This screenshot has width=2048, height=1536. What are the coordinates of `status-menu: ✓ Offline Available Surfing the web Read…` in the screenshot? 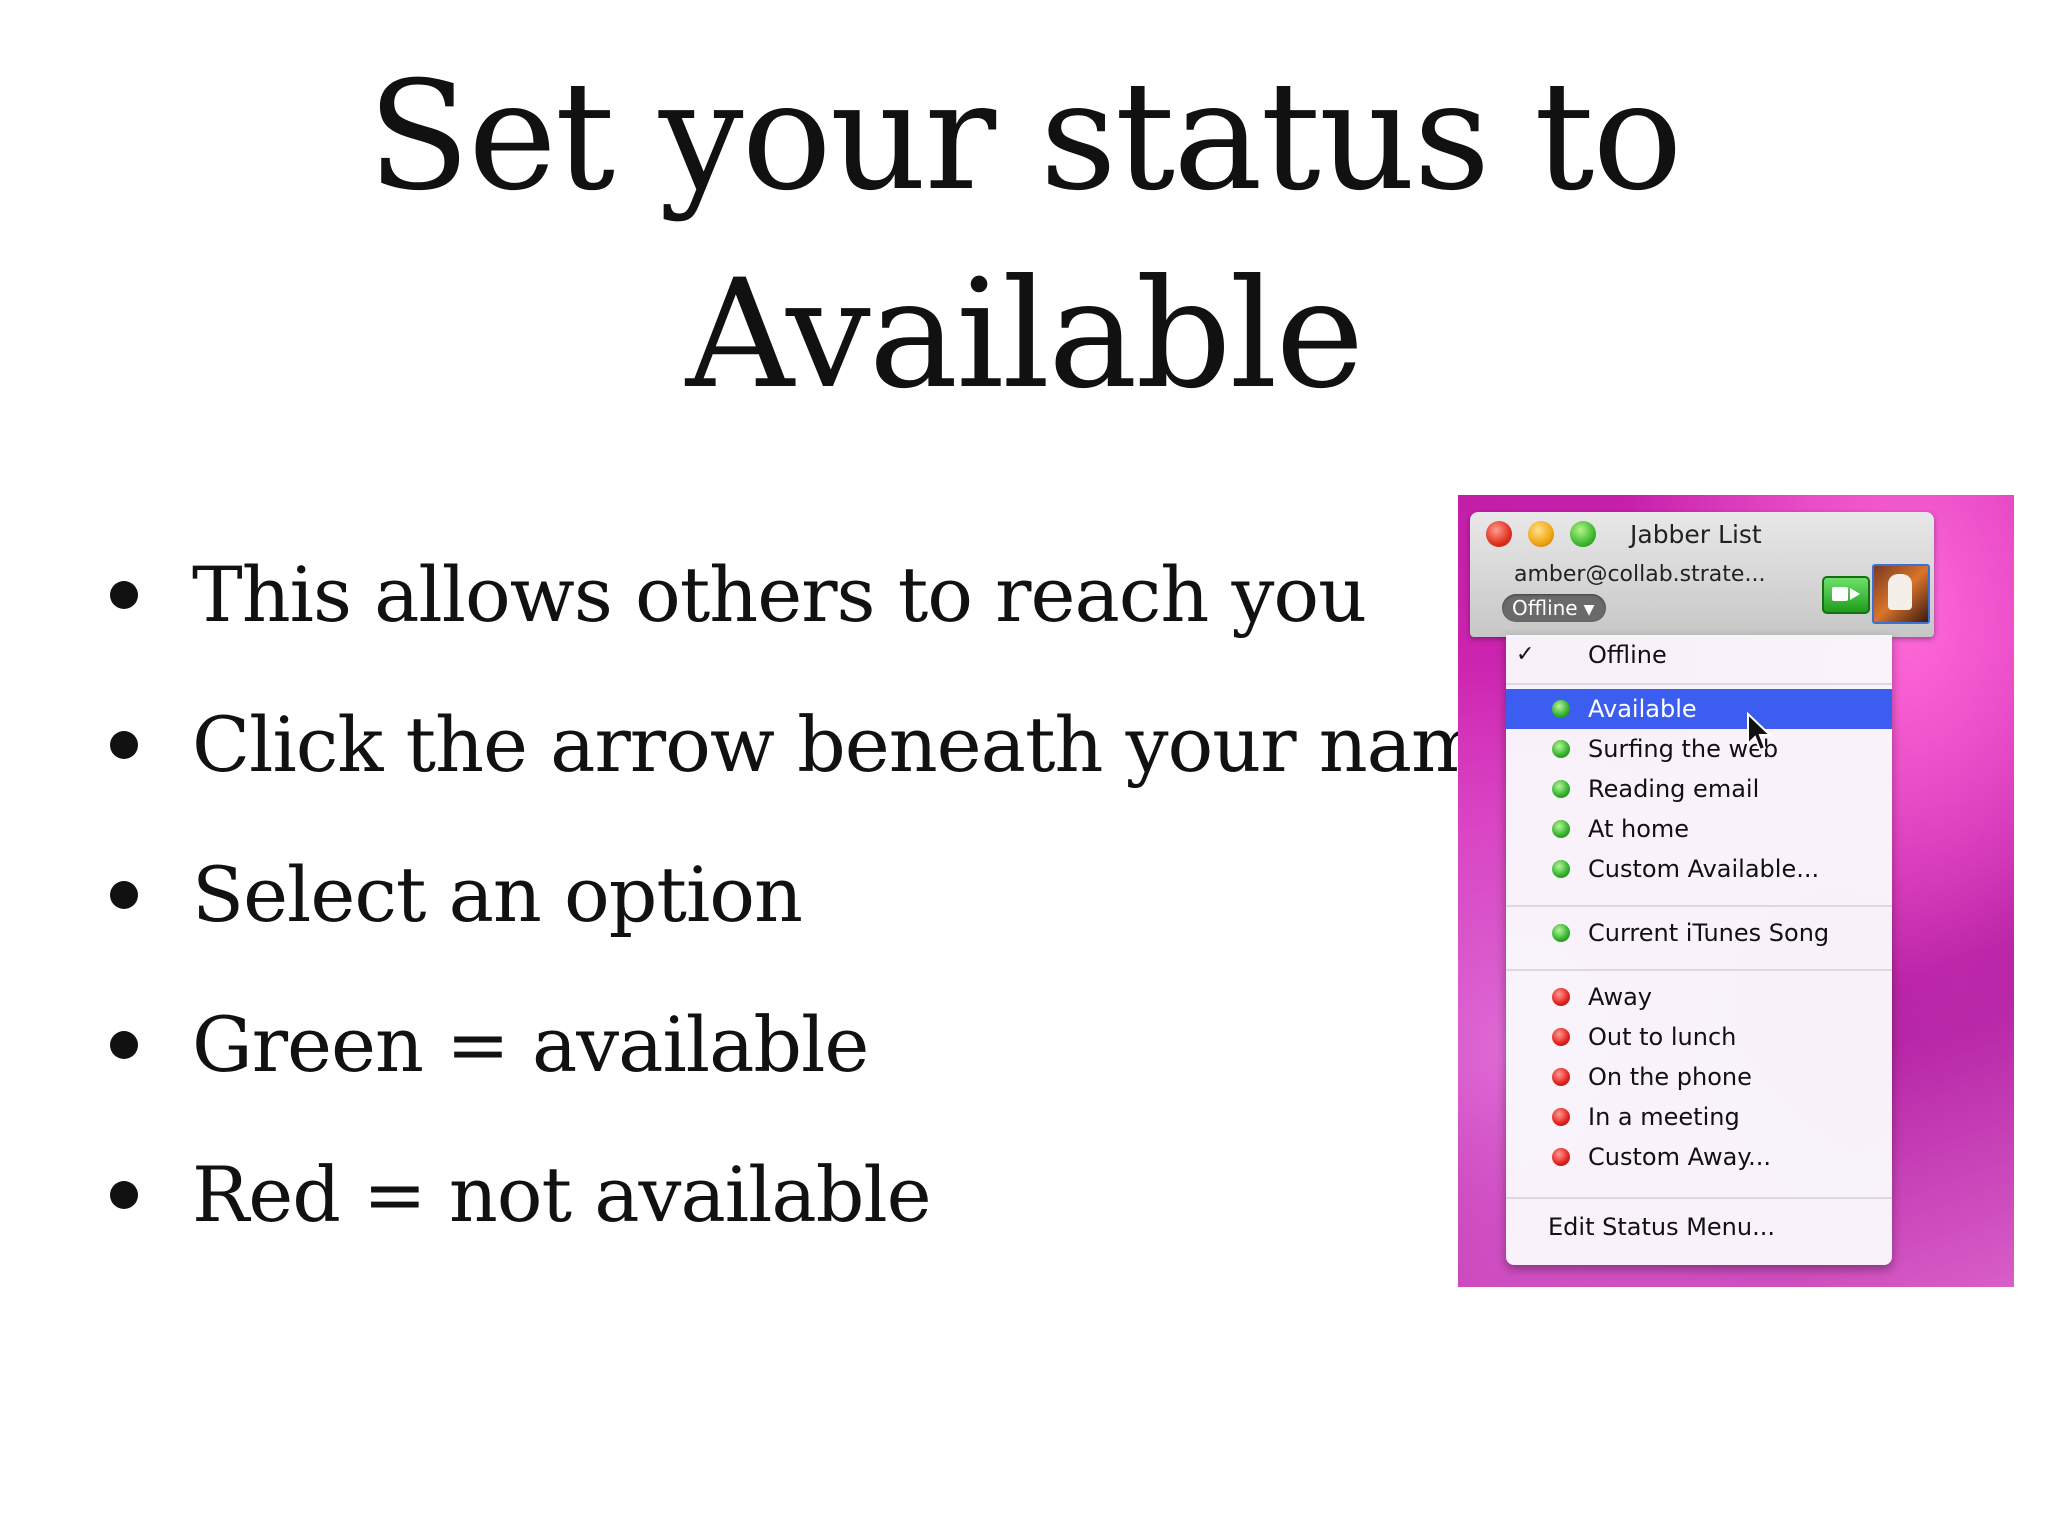 It's located at (1699, 950).